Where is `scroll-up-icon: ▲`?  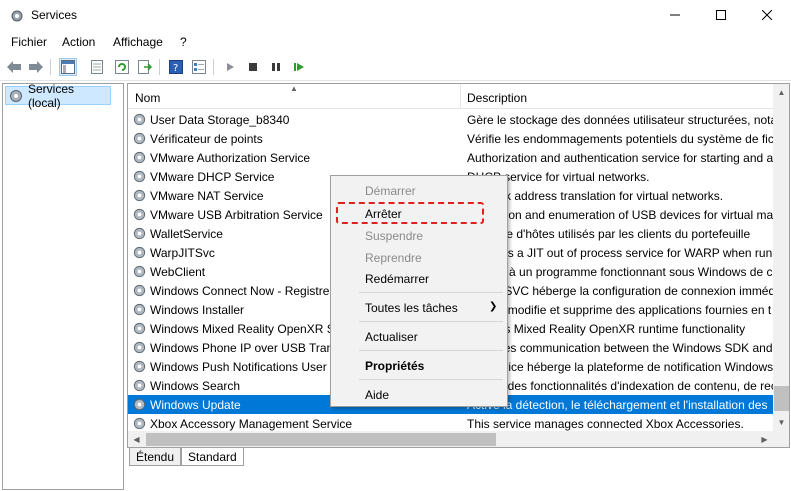 scroll-up-icon: ▲ is located at coordinates (781, 92).